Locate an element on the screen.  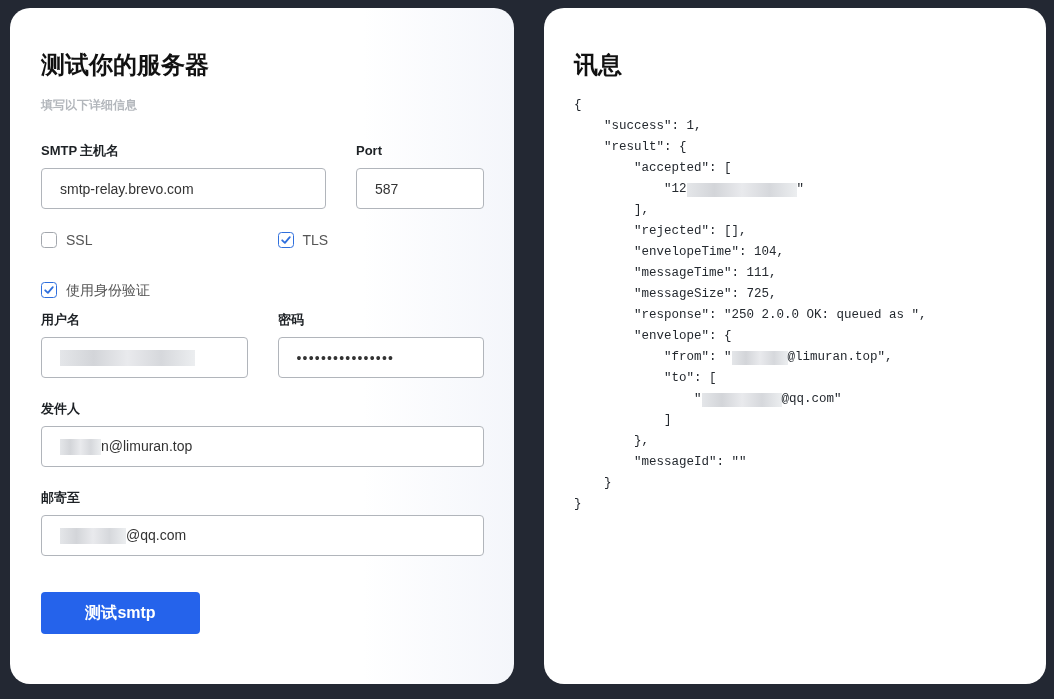
code-text: "response": "250 2.0.0 OK: queued as ", is located at coordinates (781, 315).